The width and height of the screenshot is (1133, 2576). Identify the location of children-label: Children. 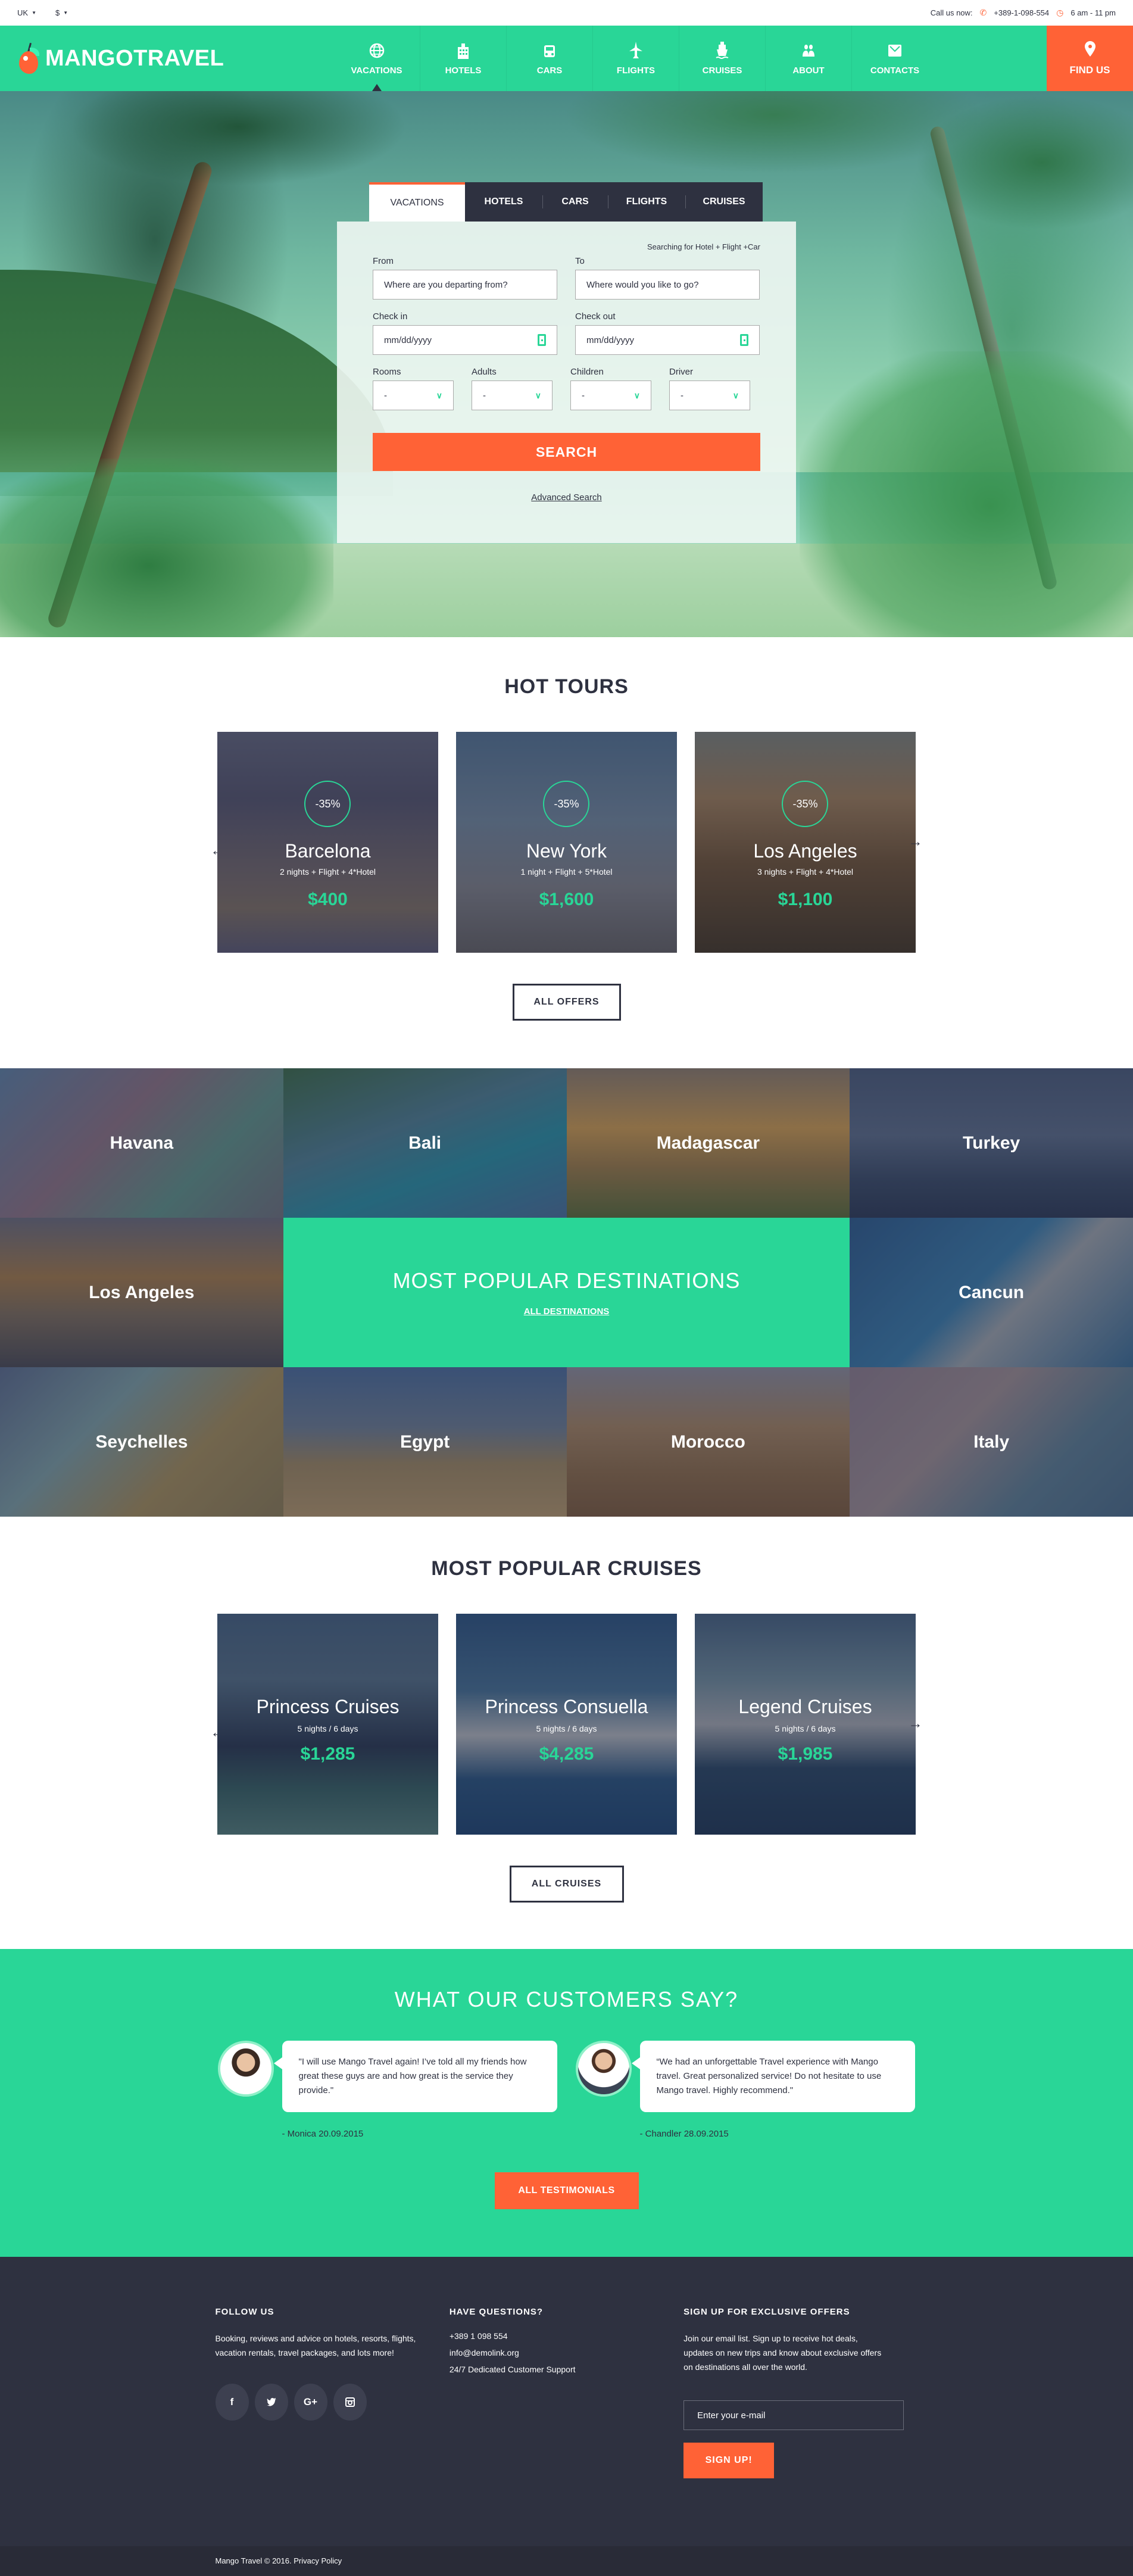
(587, 372).